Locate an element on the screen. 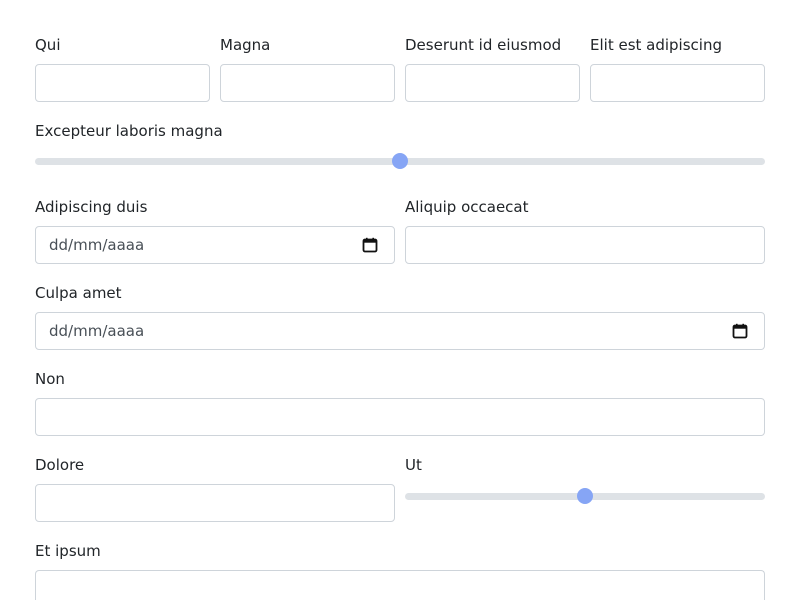 The height and width of the screenshot is (600, 800). elit-label: Elit est adipiscing is located at coordinates (656, 45).